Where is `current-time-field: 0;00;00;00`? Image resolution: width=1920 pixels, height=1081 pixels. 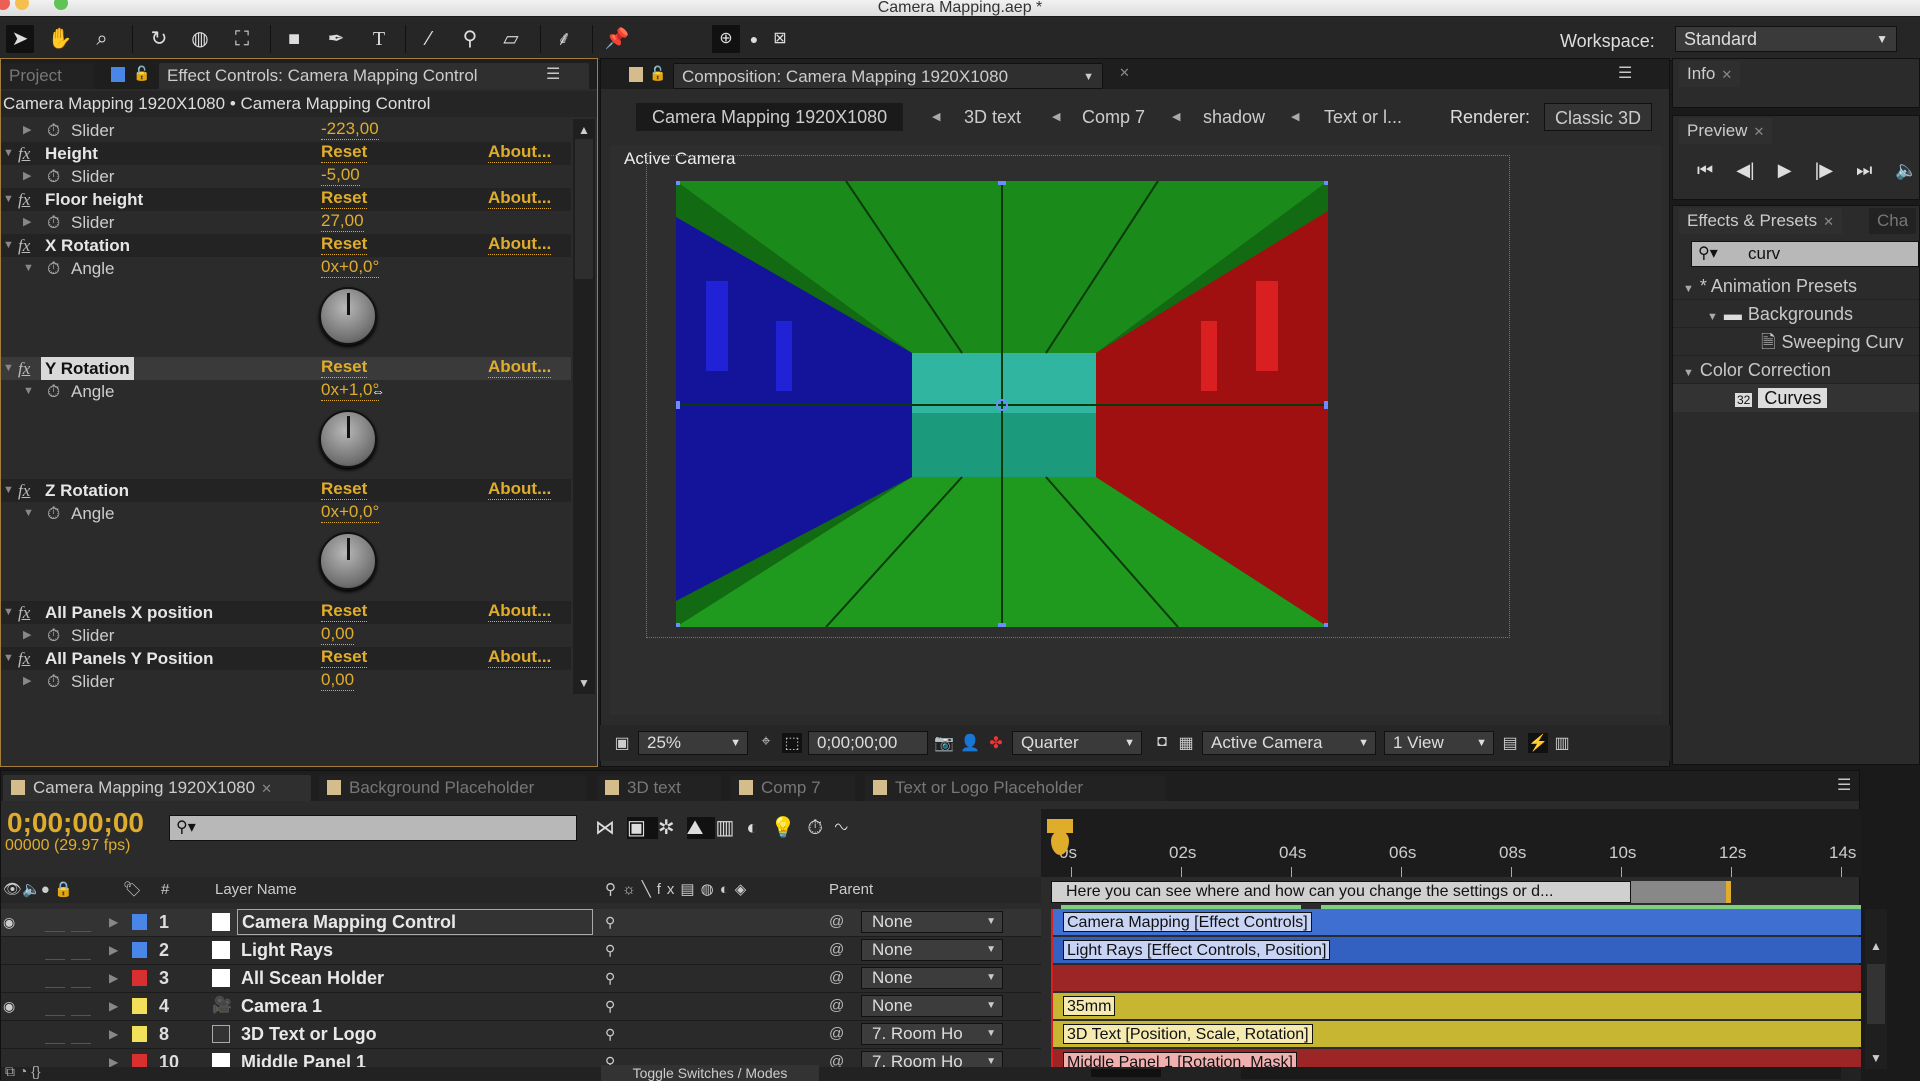 current-time-field: 0;00;00;00 is located at coordinates (868, 743).